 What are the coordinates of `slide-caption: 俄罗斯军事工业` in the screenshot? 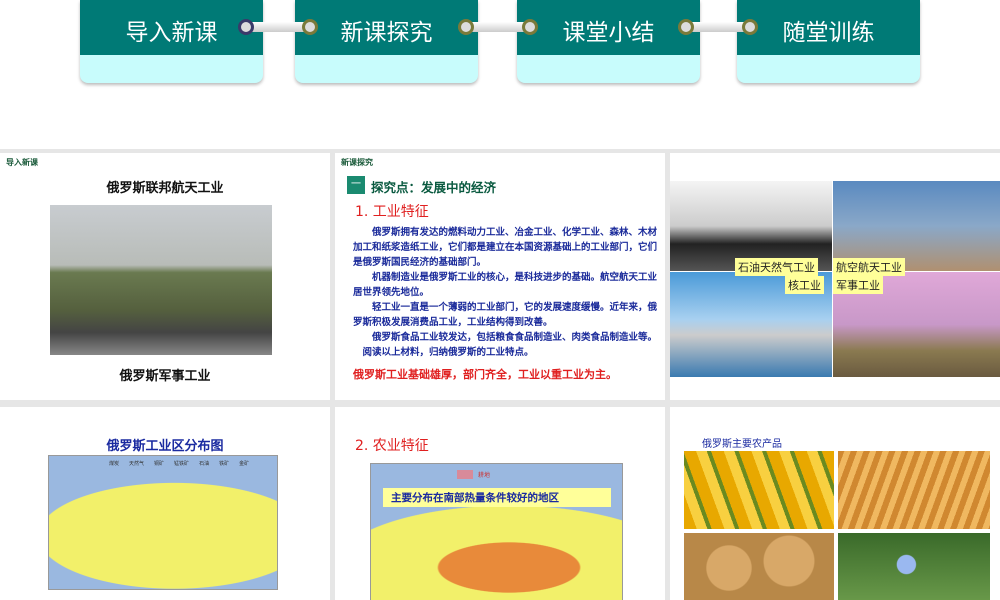 It's located at (165, 376).